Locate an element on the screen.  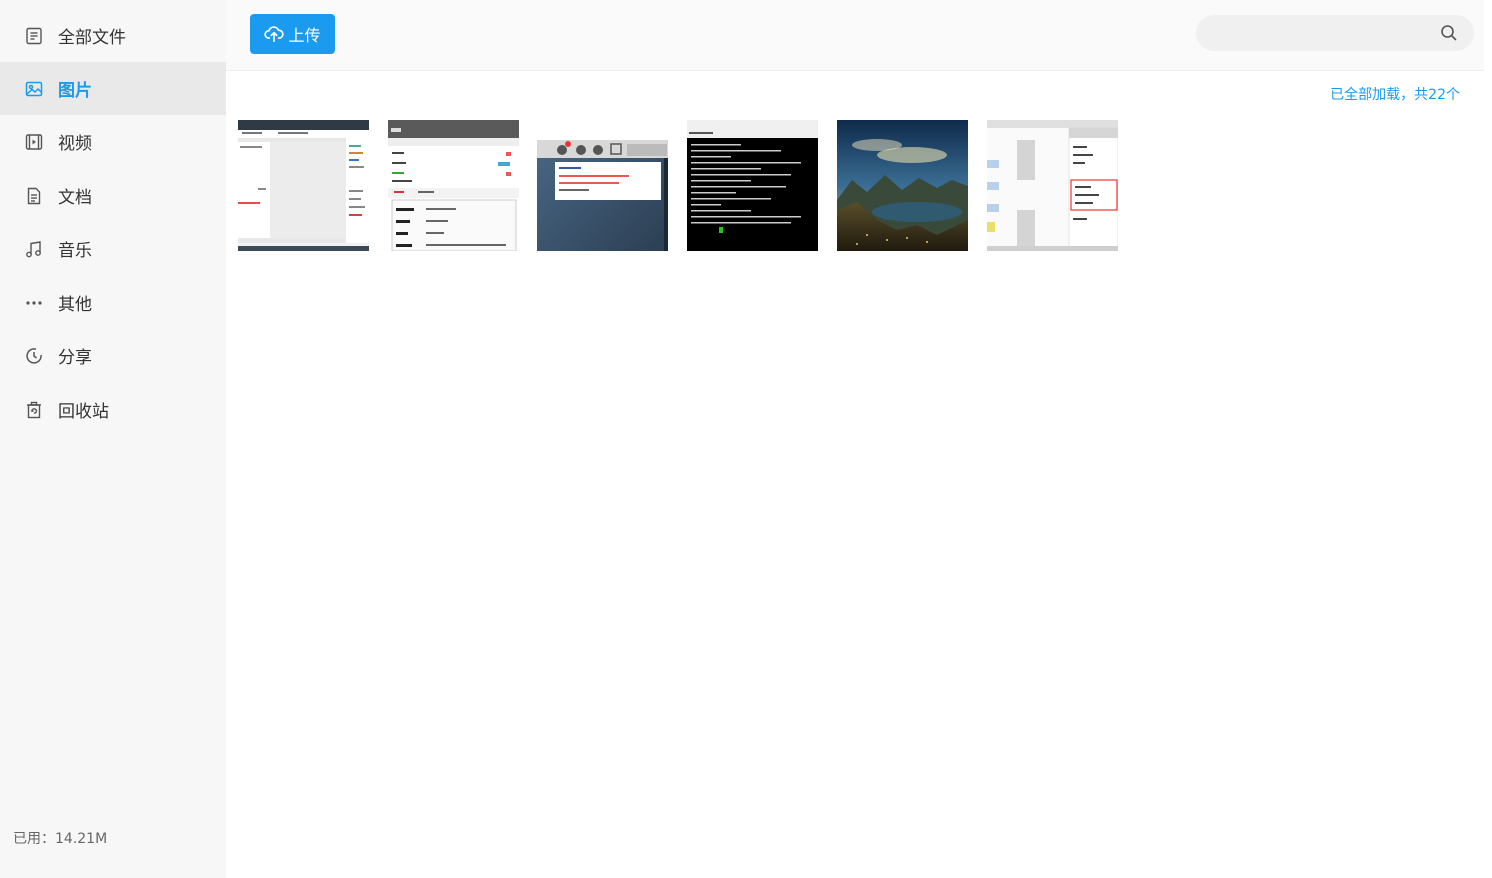
upload-button: 上传 is located at coordinates (292, 34).